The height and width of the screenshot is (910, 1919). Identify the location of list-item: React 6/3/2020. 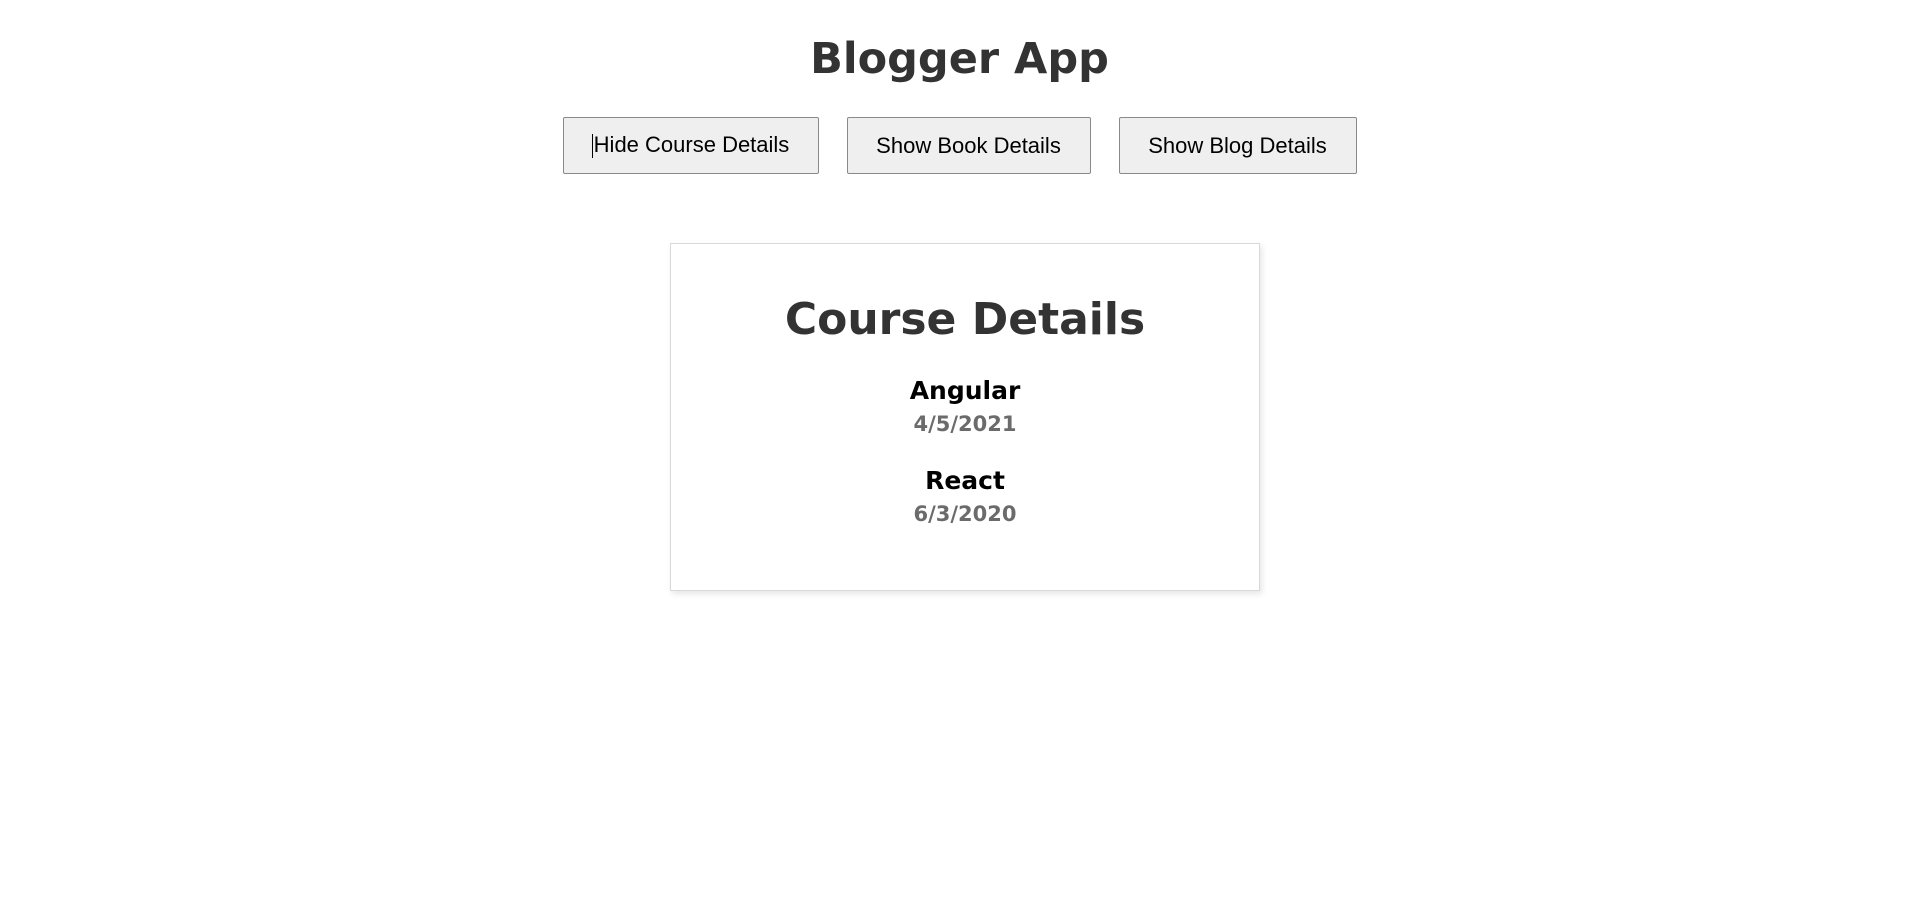
(965, 497).